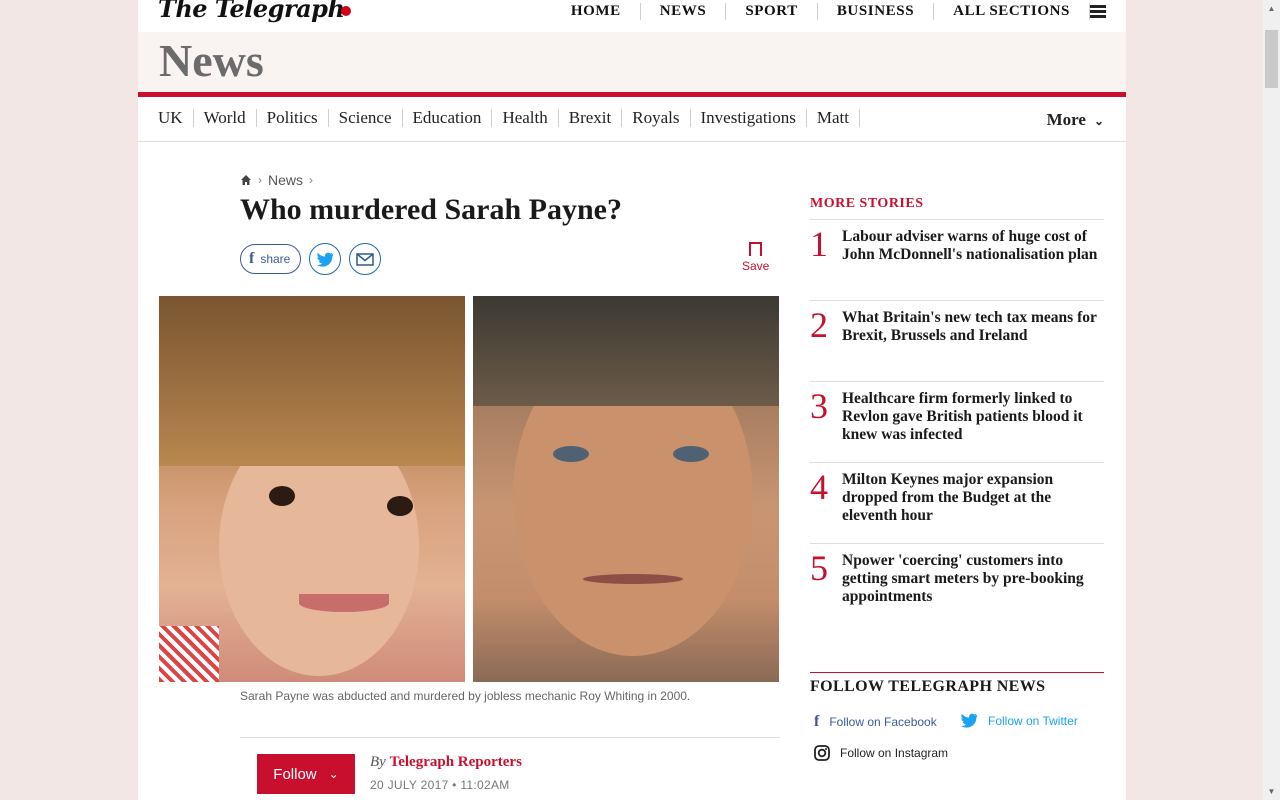 The height and width of the screenshot is (800, 1280). What do you see at coordinates (285, 180) in the screenshot?
I see `breadcrumb-news: News` at bounding box center [285, 180].